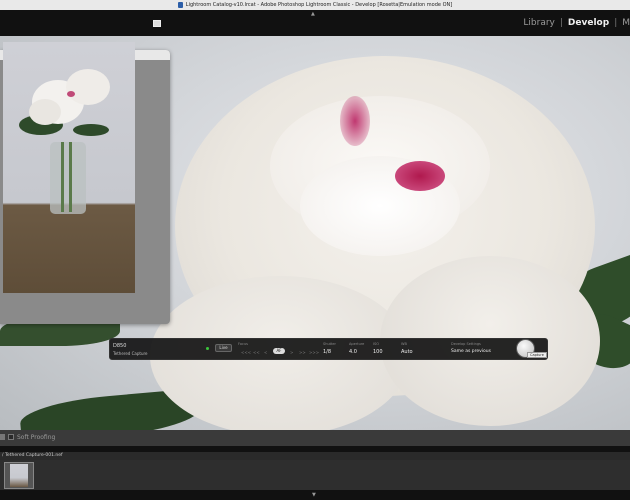  I want to click on live-view-detach-icon, so click(157, 23).